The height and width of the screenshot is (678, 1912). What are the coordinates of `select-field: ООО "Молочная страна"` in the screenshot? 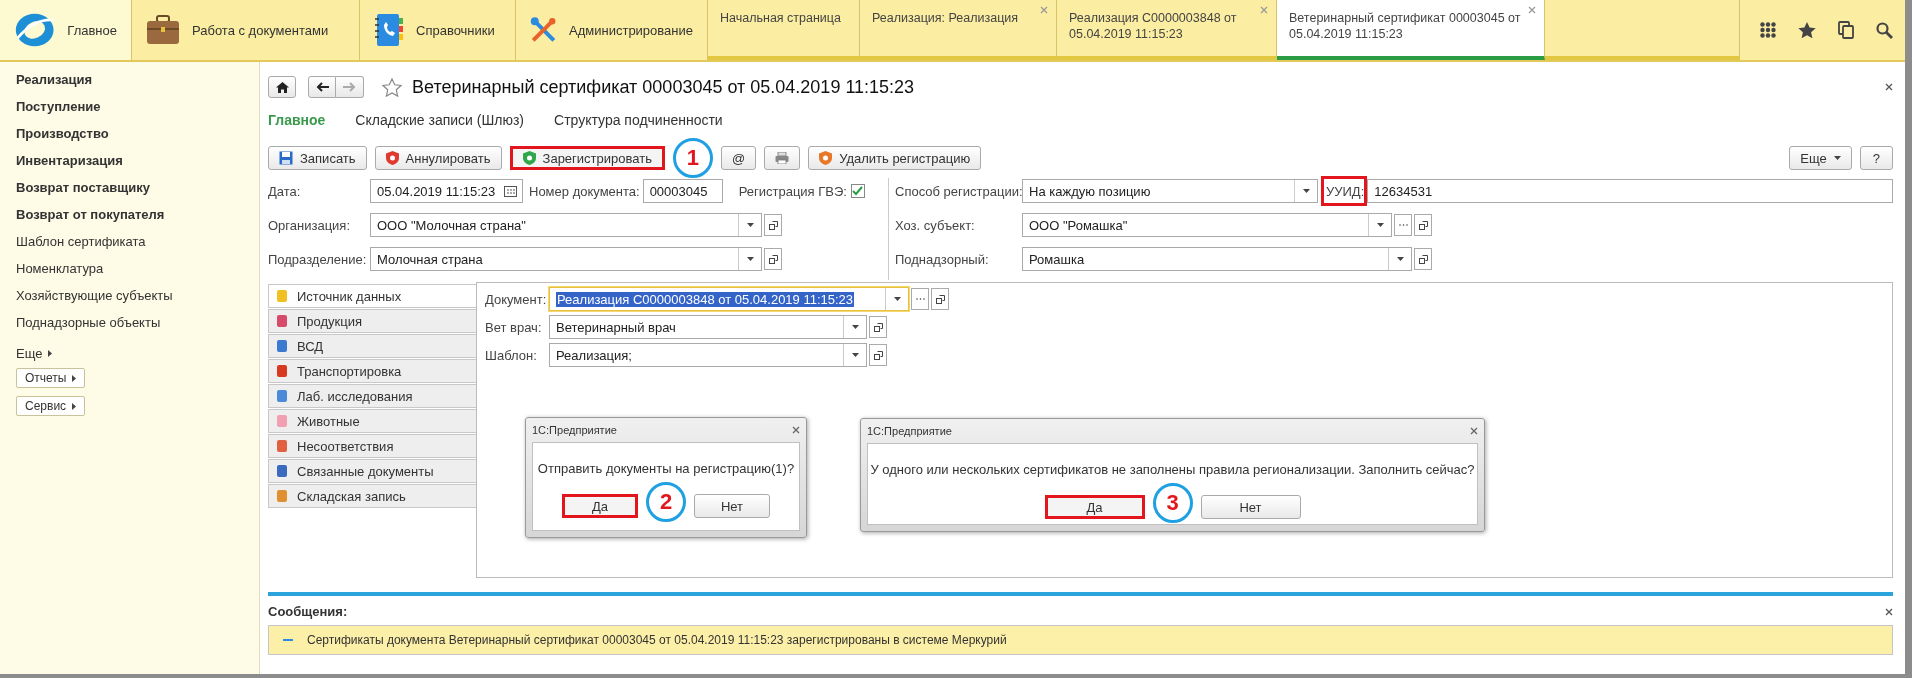 It's located at (566, 225).